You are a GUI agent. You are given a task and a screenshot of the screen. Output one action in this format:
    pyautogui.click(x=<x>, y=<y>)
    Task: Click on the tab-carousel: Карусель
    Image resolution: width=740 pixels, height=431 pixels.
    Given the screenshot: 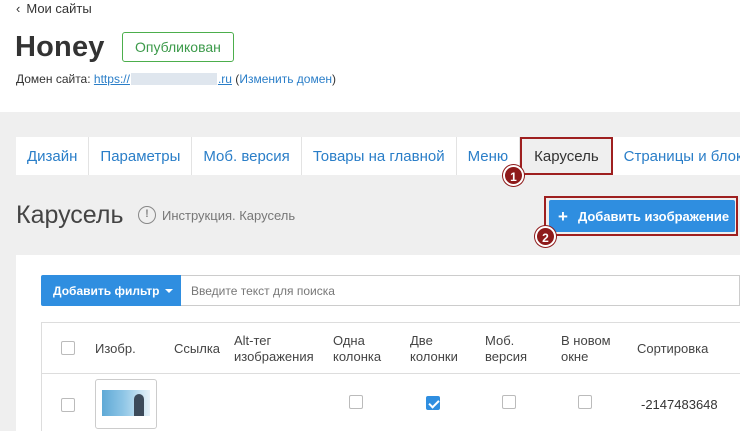 What is the action you would take?
    pyautogui.click(x=566, y=156)
    